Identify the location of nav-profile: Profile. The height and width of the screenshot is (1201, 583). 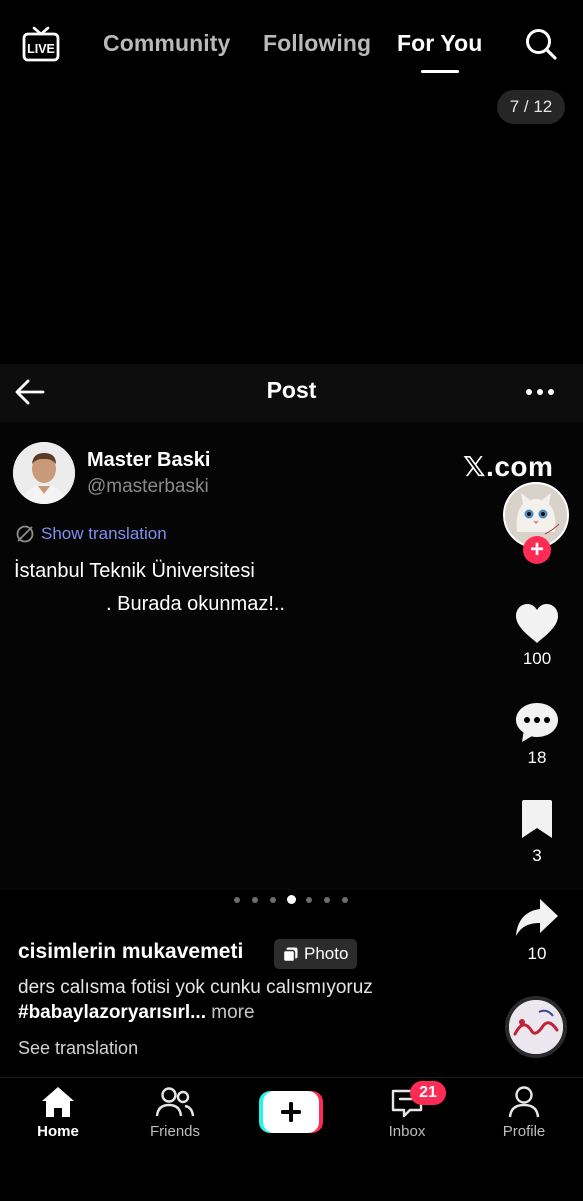
(524, 1112).